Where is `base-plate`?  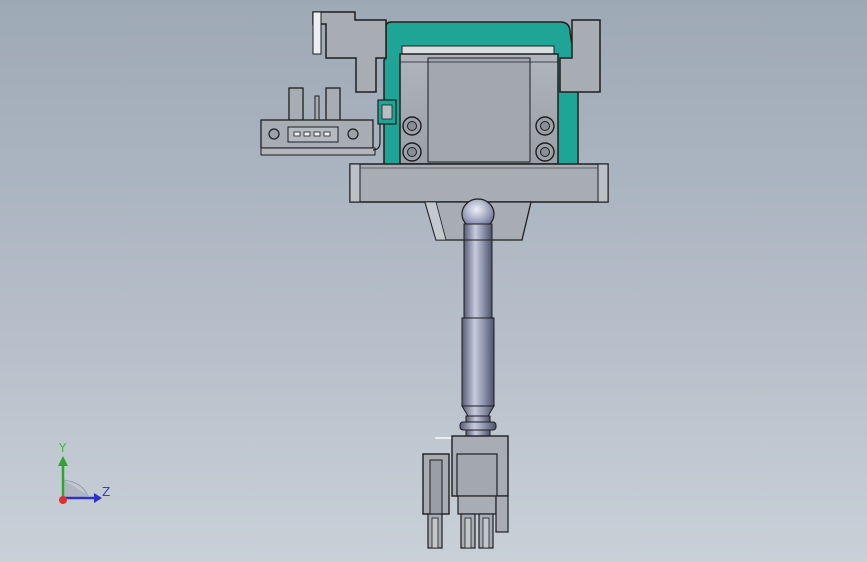 base-plate is located at coordinates (479, 183).